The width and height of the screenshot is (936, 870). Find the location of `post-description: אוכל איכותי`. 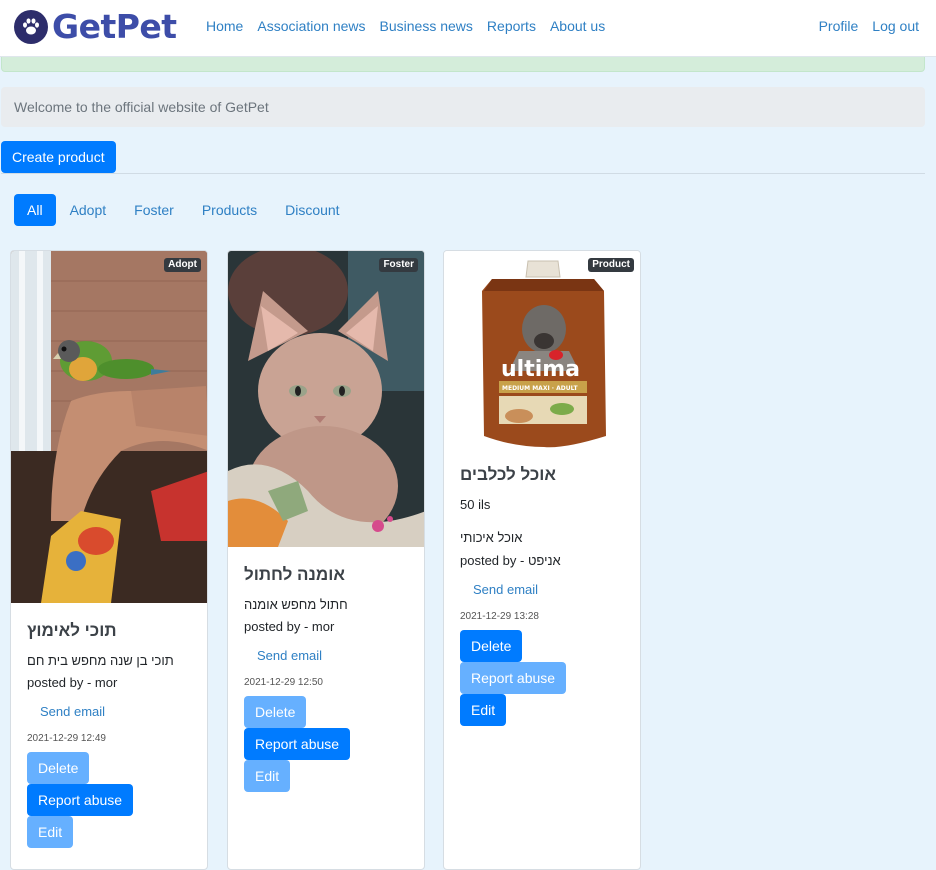

post-description: אוכל איכותי is located at coordinates (491, 537).